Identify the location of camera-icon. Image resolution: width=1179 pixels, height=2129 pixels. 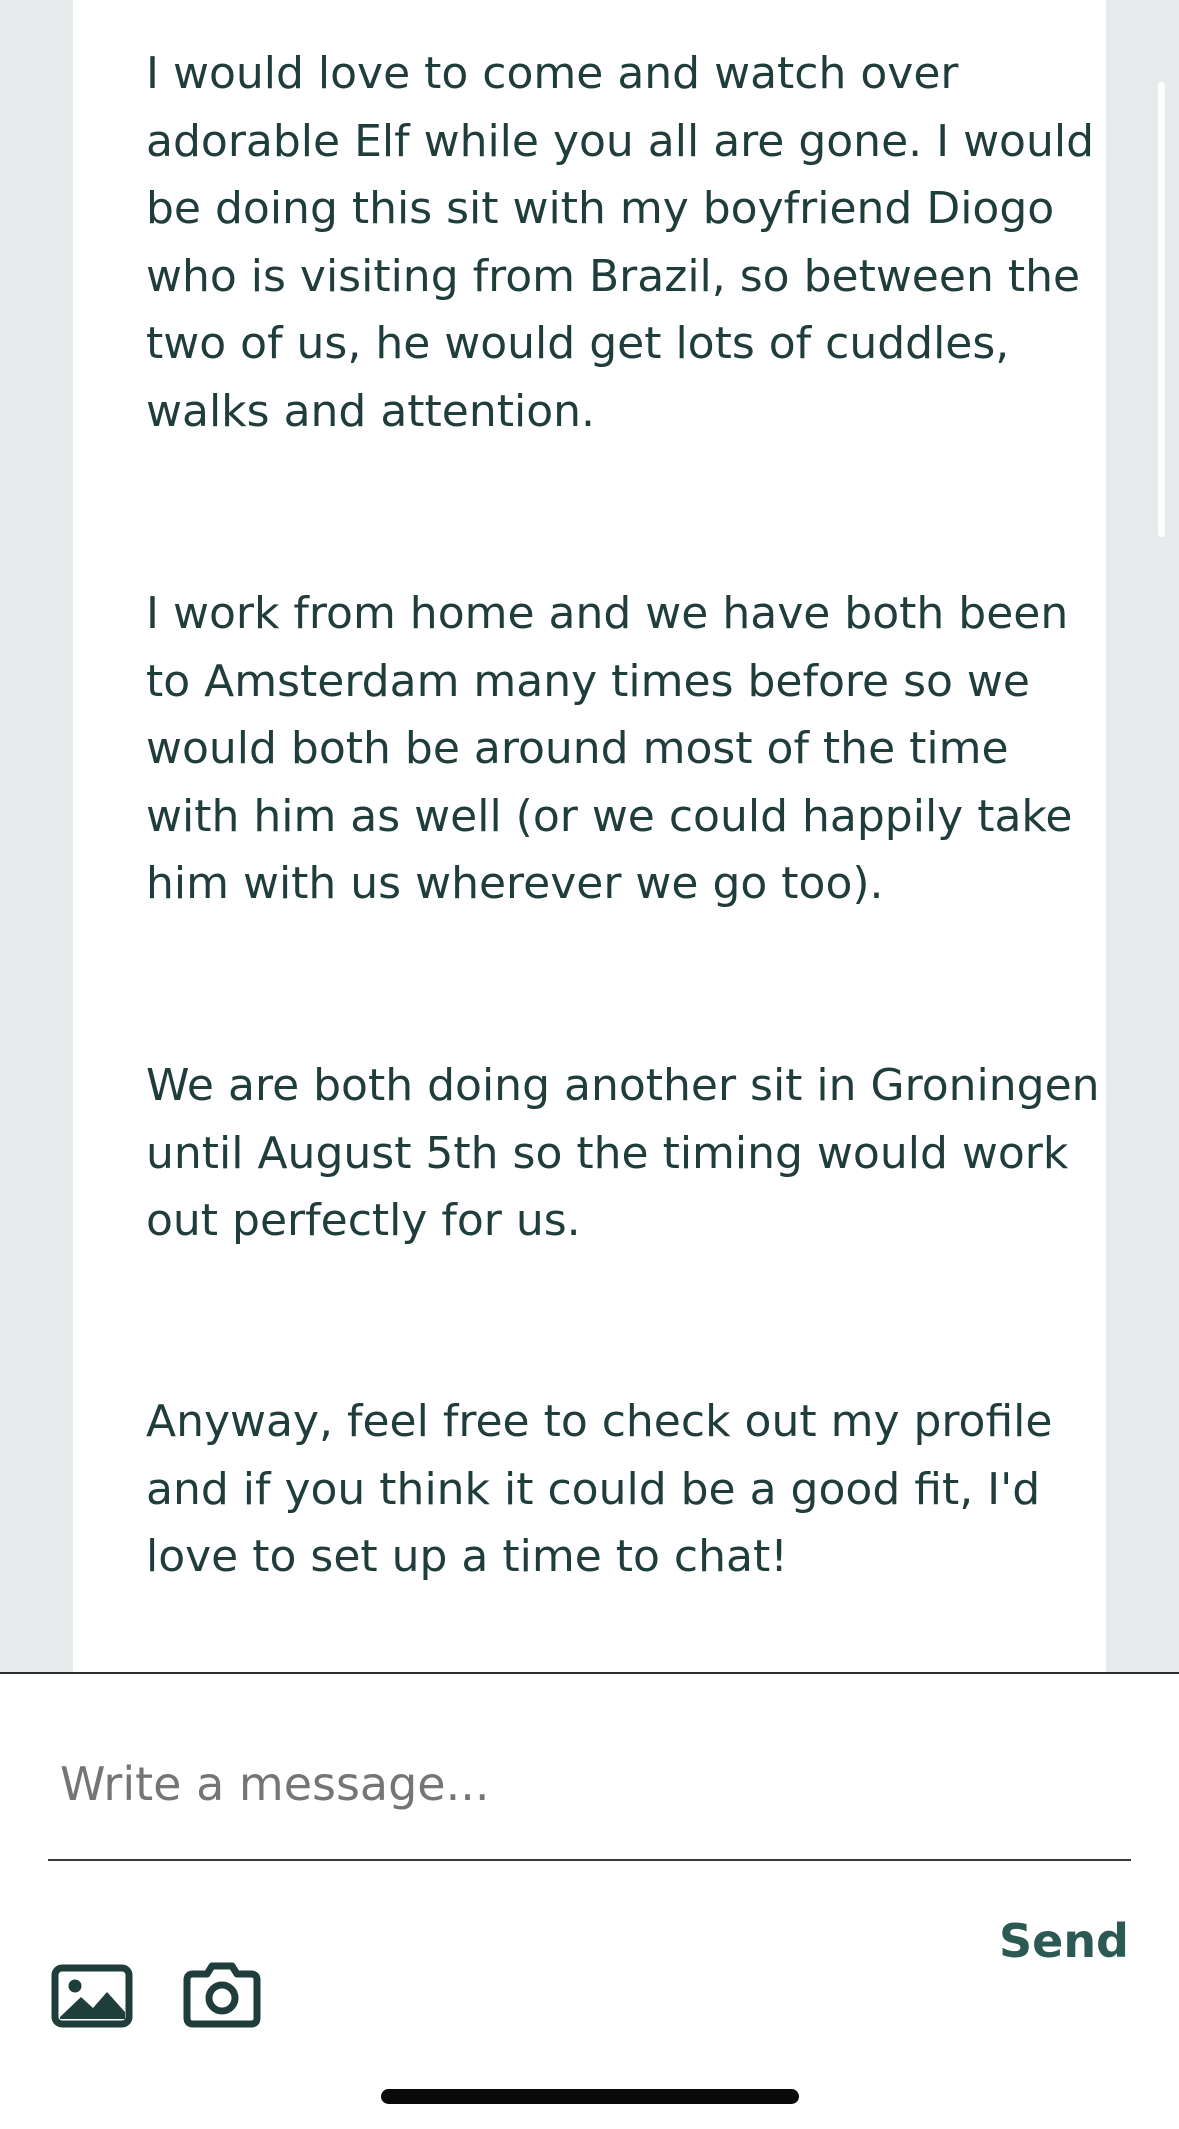
(222, 1995).